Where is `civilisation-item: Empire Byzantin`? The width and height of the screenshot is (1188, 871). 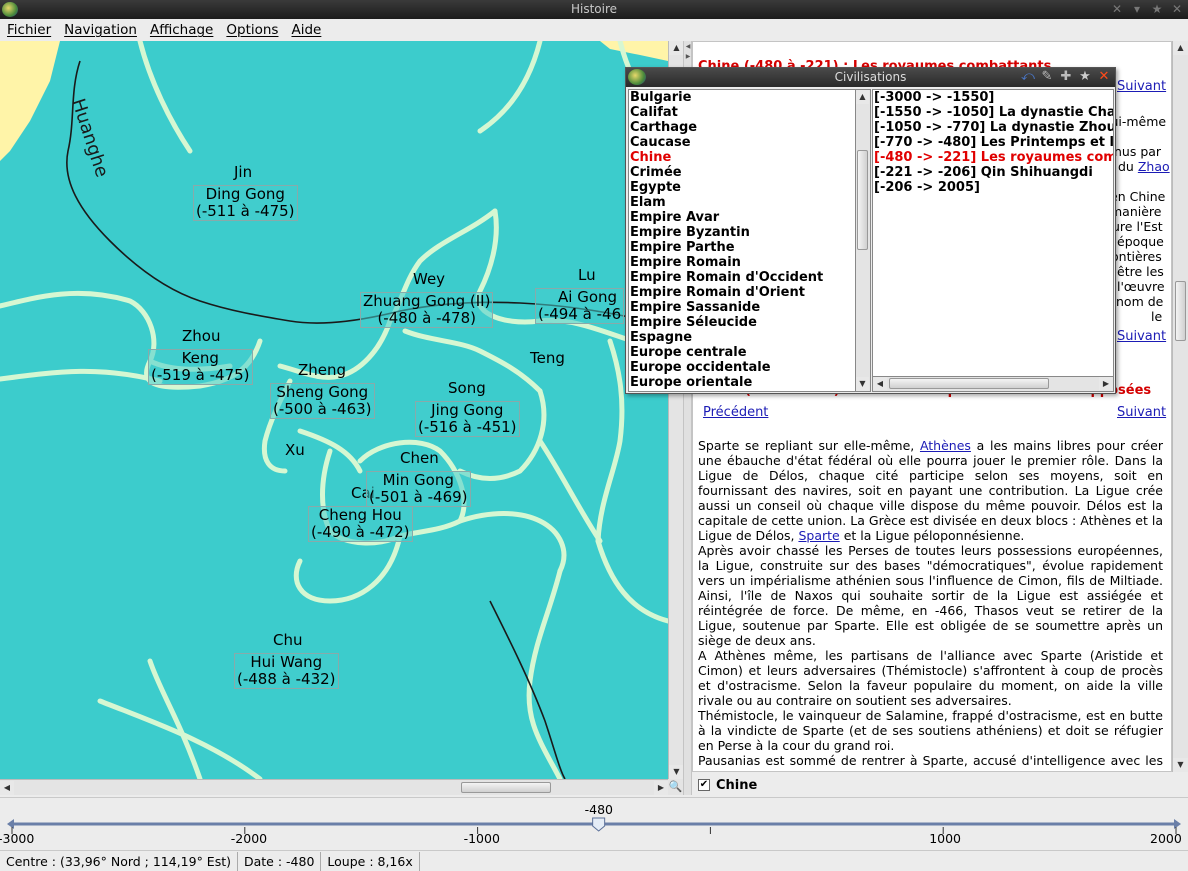
civilisation-item: Empire Byzantin is located at coordinates (742, 232).